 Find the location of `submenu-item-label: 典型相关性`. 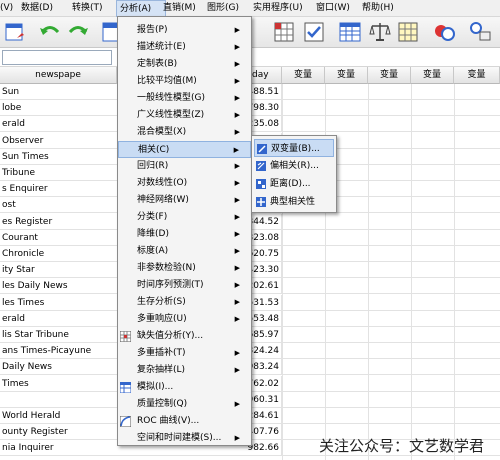

submenu-item-label: 典型相关性 is located at coordinates (293, 202).